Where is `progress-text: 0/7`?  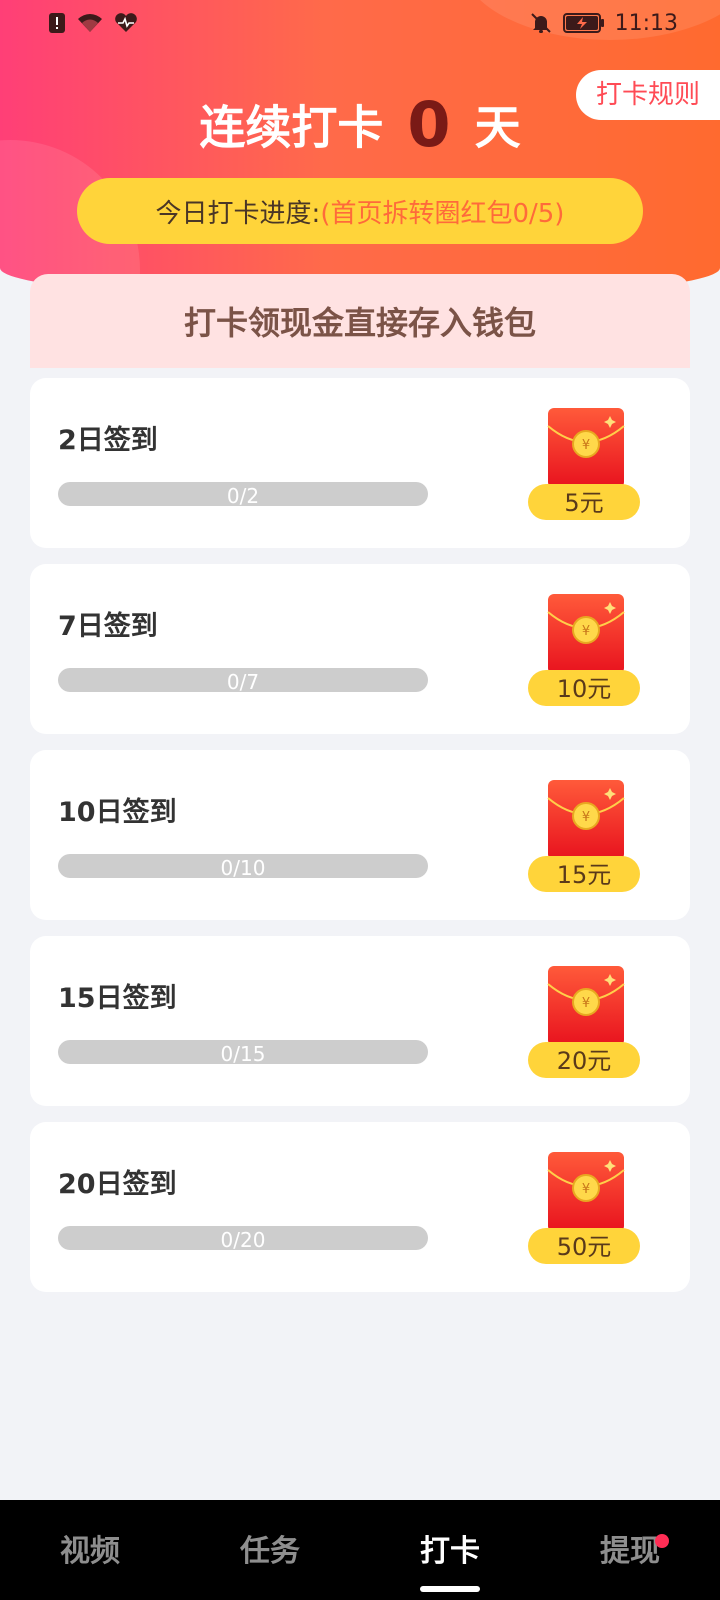 progress-text: 0/7 is located at coordinates (243, 682).